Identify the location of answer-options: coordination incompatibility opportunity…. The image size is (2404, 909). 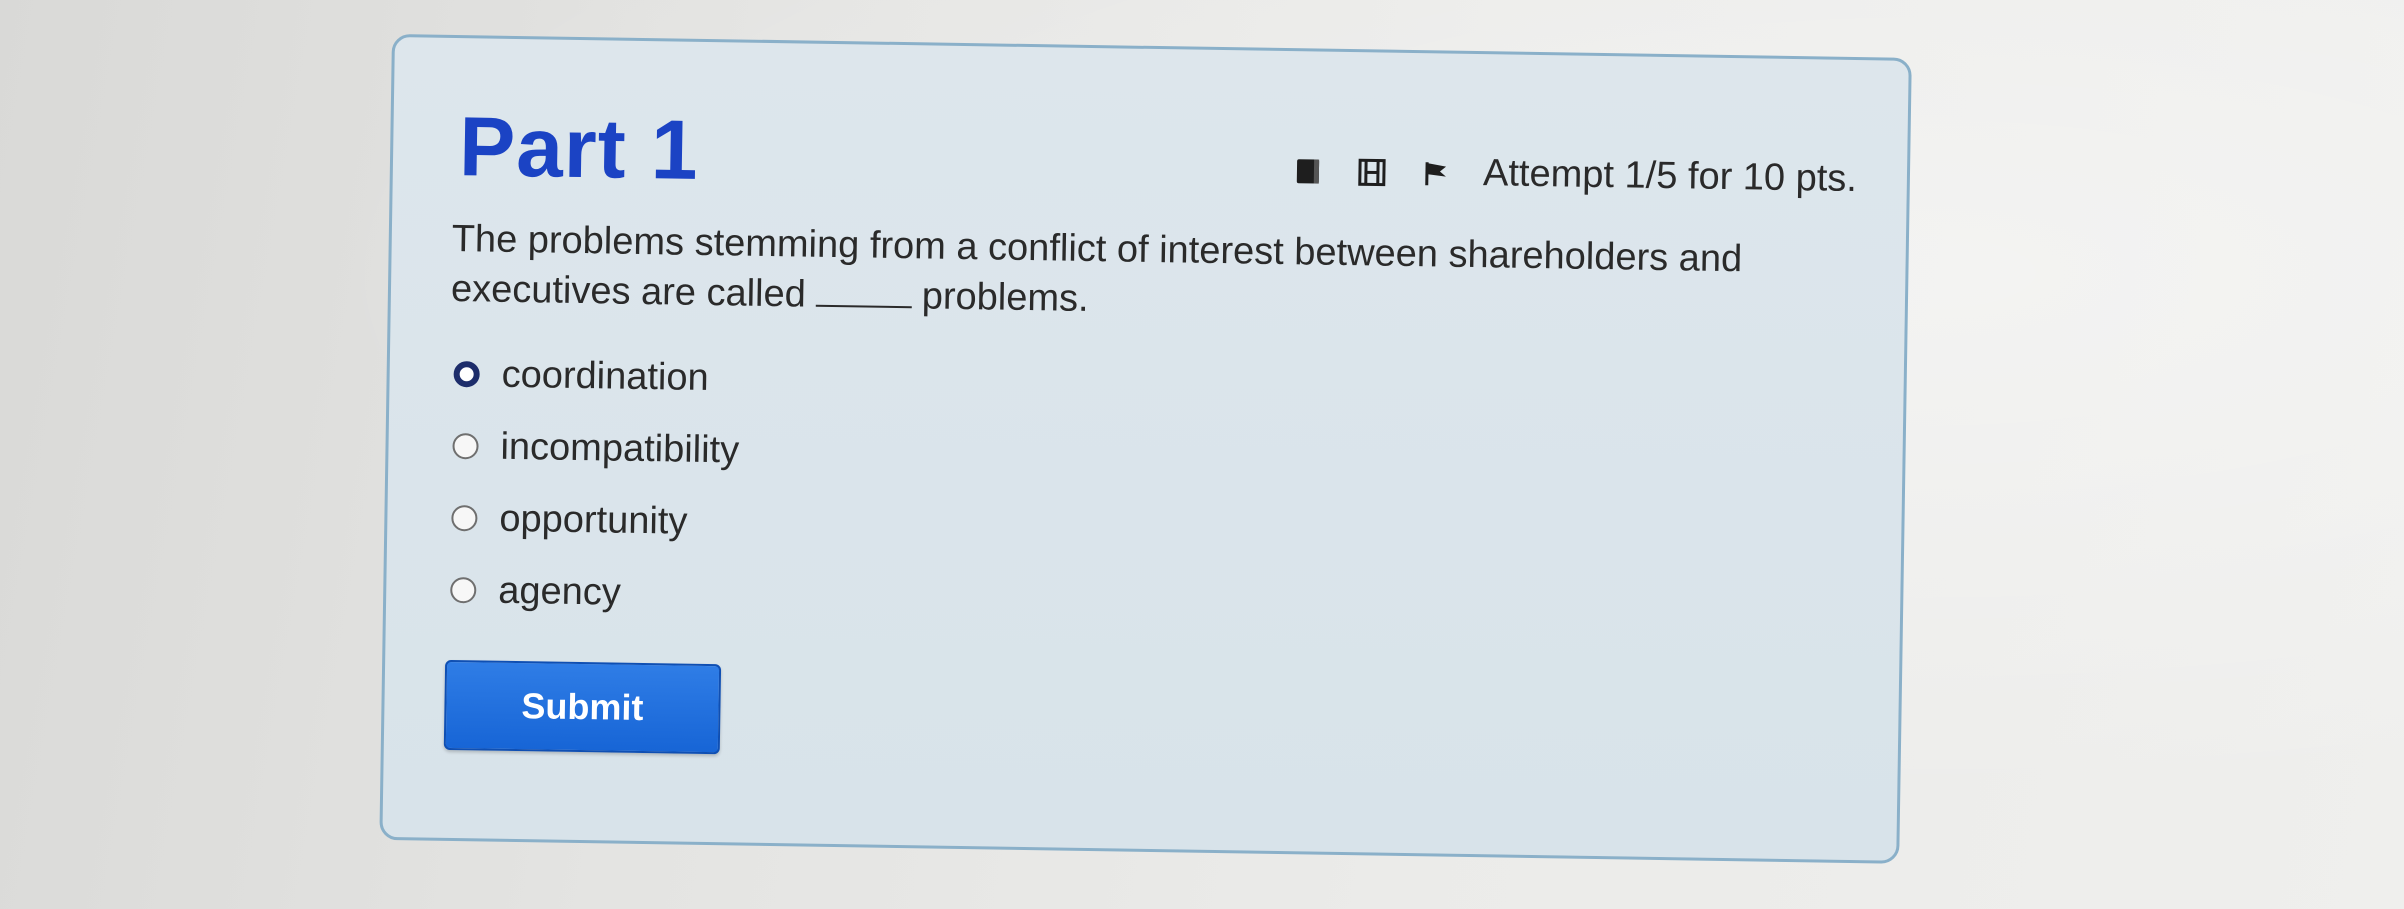
(595, 484).